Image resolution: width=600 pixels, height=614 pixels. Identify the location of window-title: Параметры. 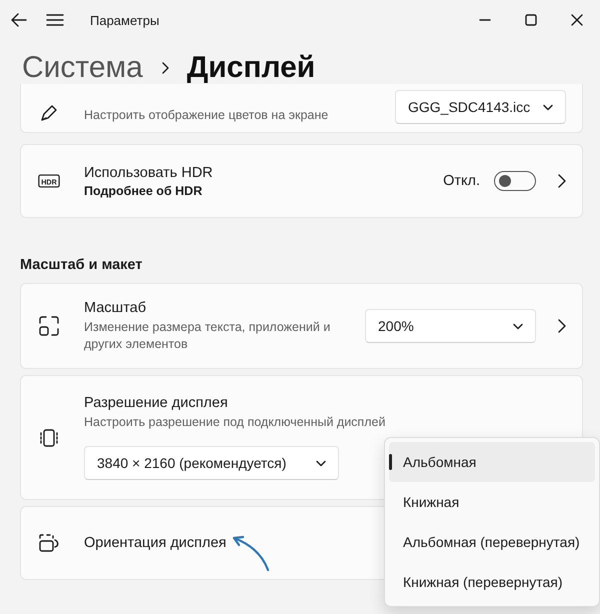
(125, 20).